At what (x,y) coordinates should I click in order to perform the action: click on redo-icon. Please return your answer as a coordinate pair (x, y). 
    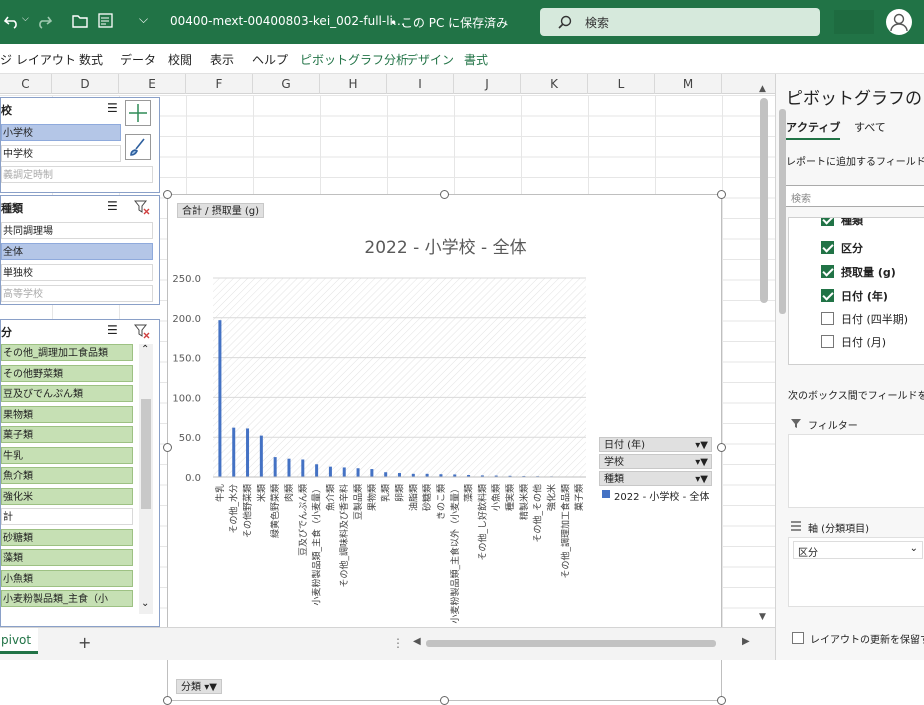
    Looking at the image, I should click on (44, 22).